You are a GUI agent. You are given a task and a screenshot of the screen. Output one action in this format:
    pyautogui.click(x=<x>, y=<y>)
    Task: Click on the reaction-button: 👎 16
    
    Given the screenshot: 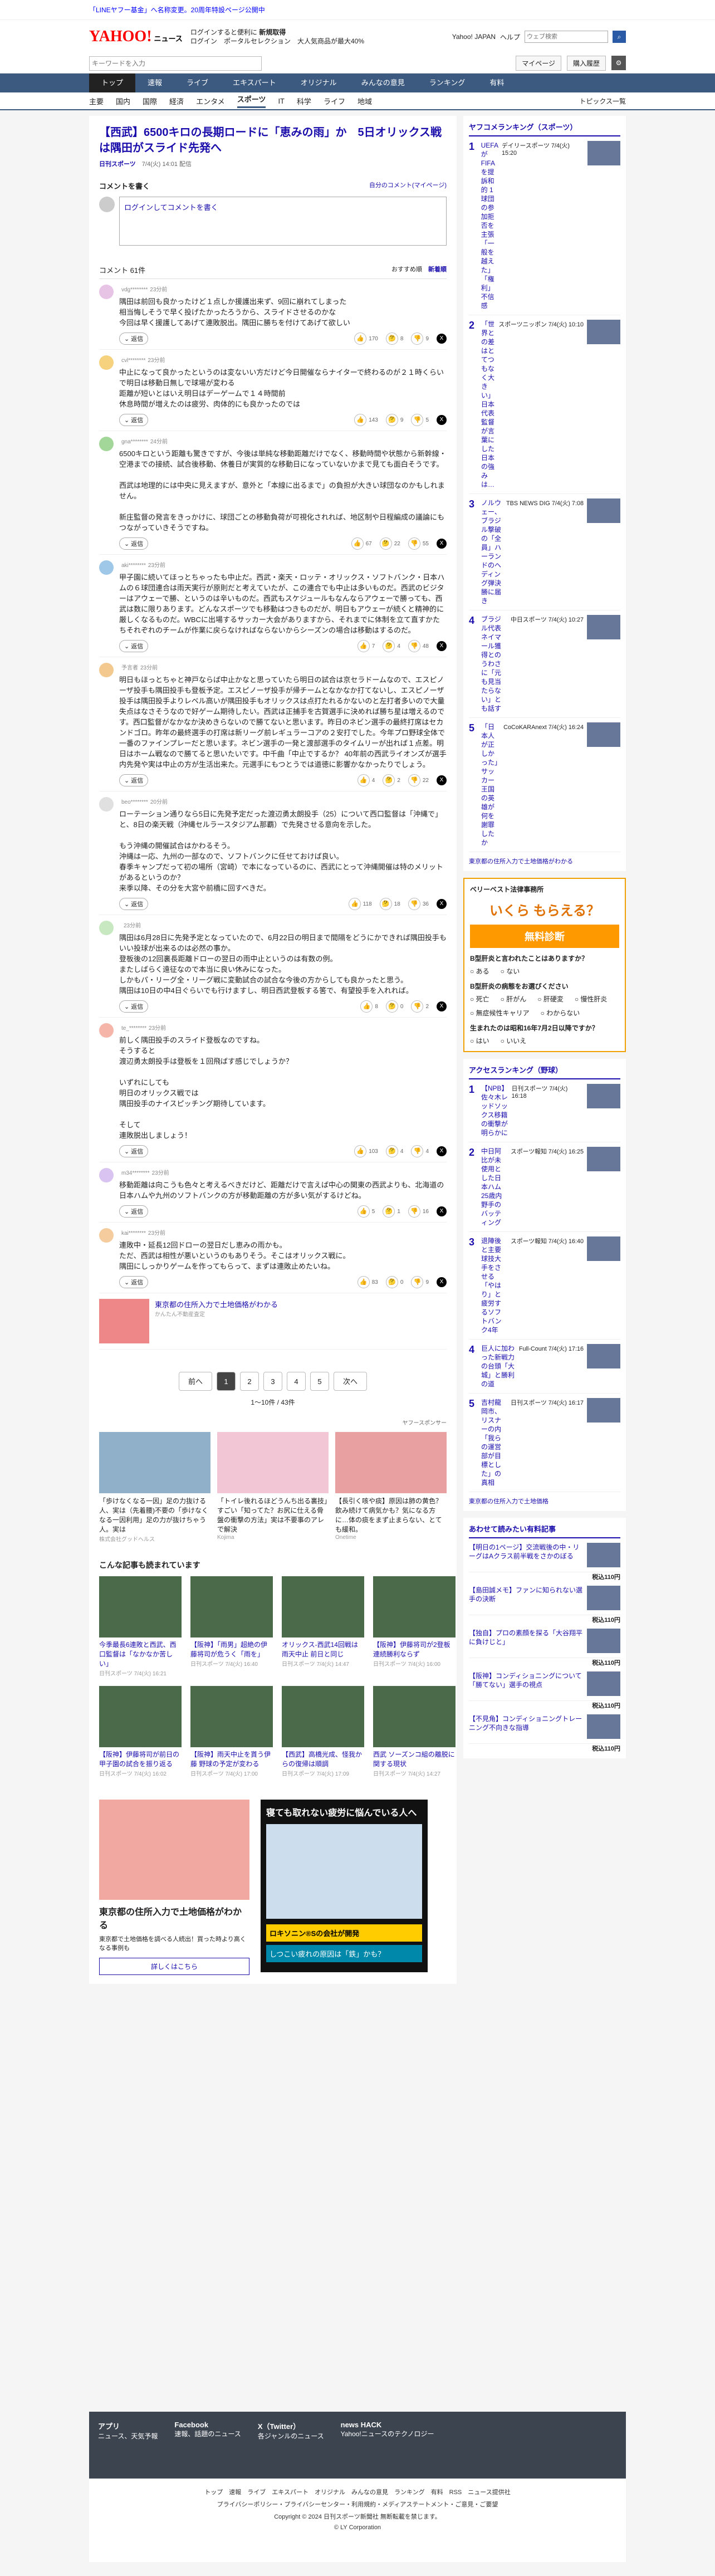 What is the action you would take?
    pyautogui.click(x=418, y=1212)
    